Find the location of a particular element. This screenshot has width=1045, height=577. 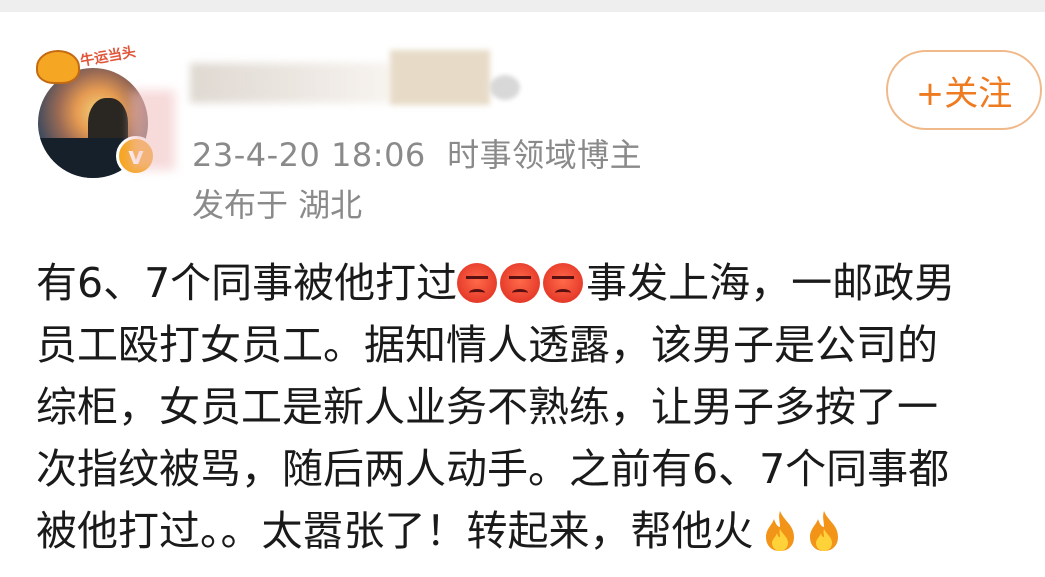

post-location: 发布于 湖北 is located at coordinates (277, 205).